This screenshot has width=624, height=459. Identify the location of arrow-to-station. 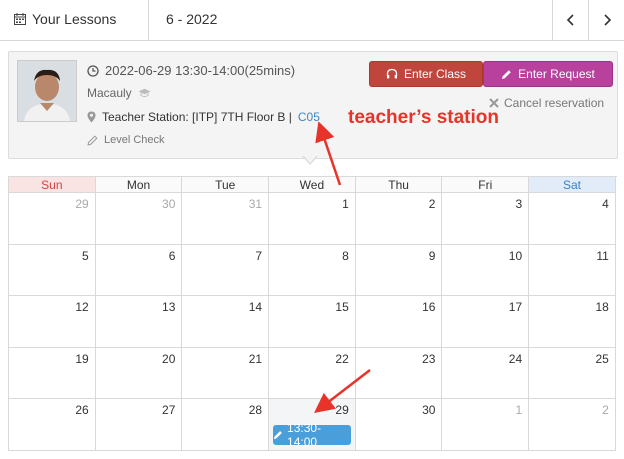
(328, 153).